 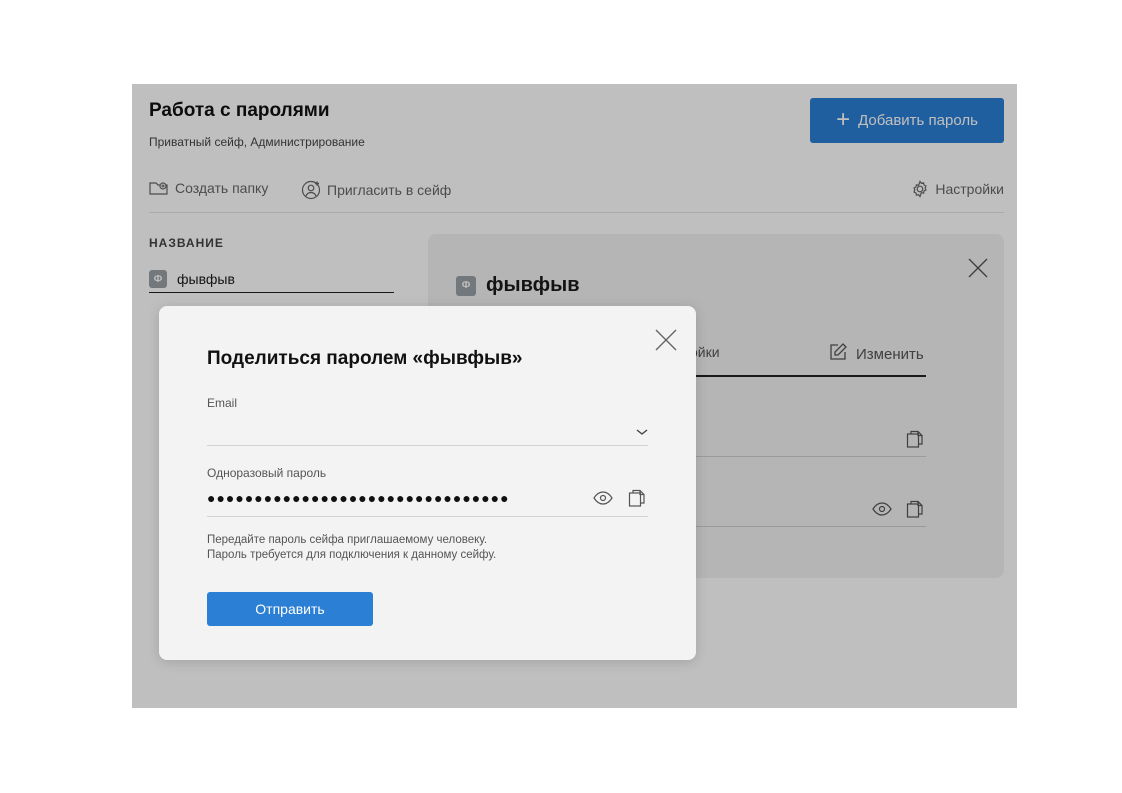 I want to click on email-field, so click(x=419, y=433).